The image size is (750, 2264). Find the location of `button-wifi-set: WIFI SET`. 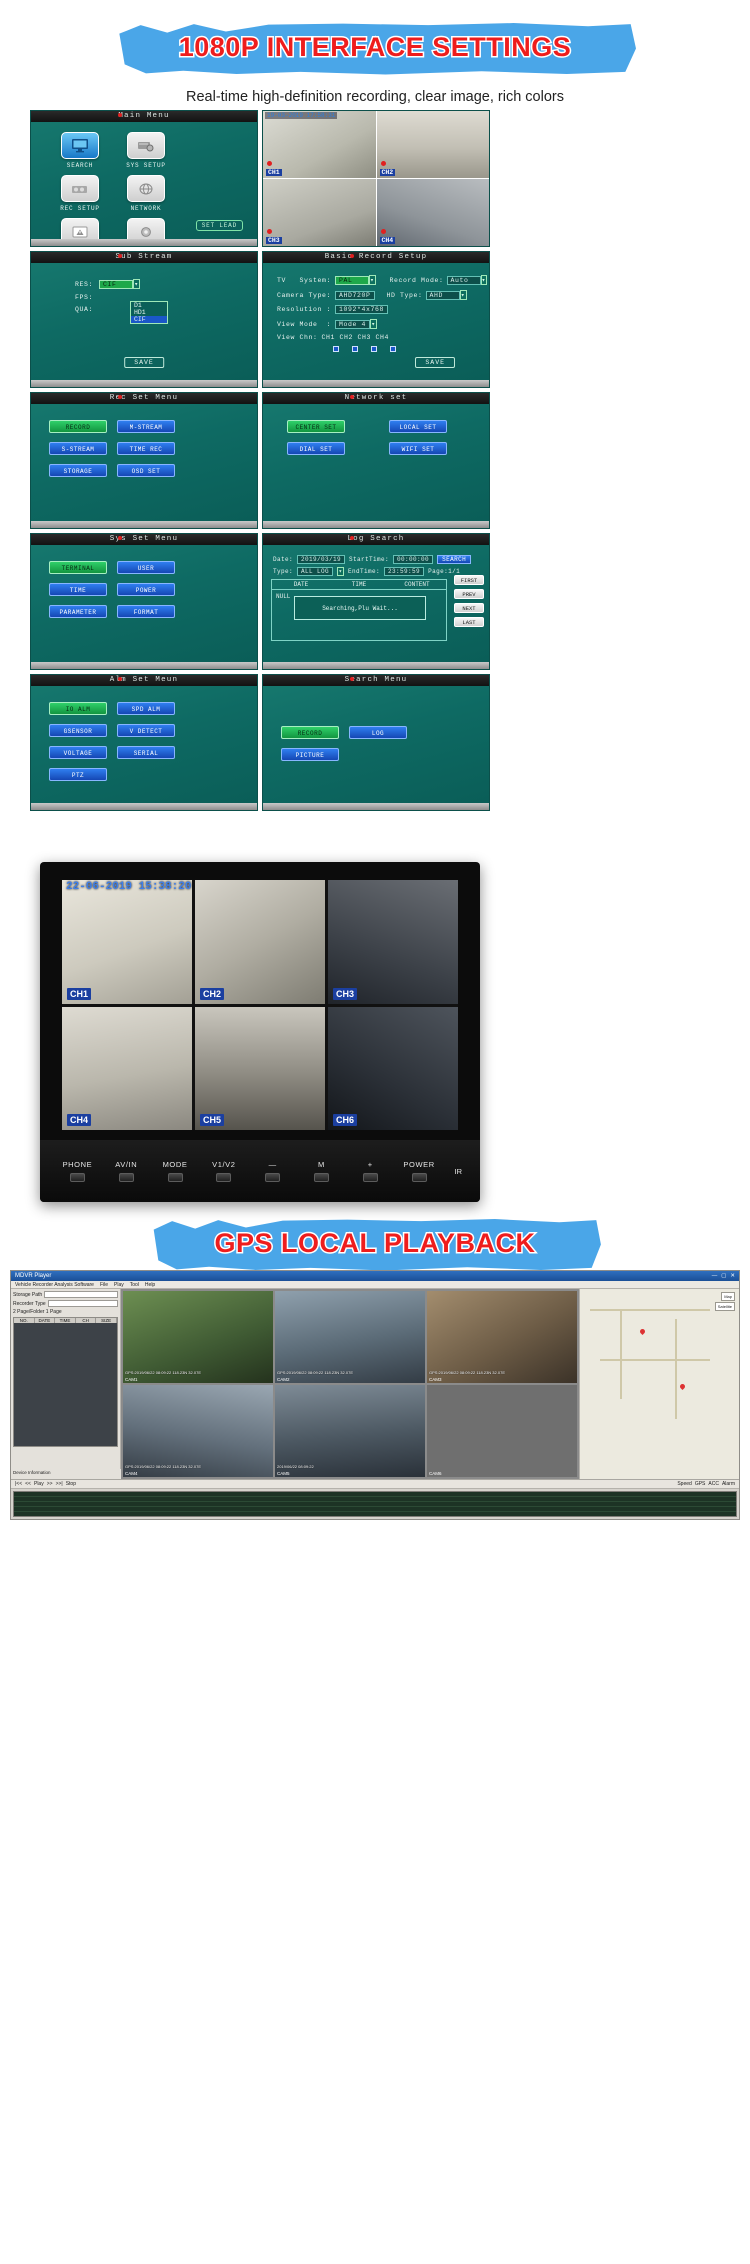

button-wifi-set: WIFI SET is located at coordinates (418, 448).